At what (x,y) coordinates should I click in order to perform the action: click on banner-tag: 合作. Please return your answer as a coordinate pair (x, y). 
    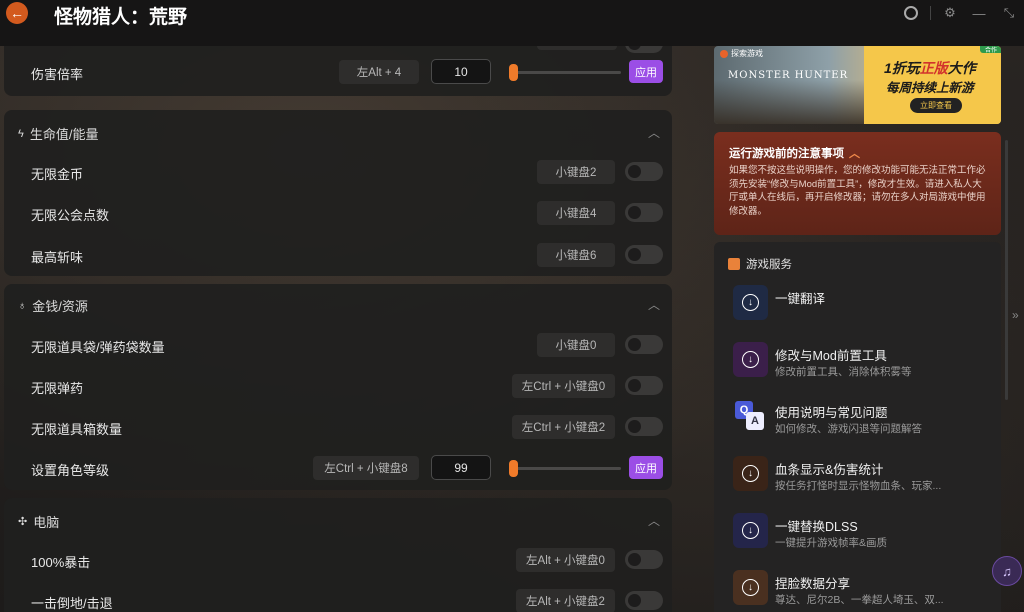
    Looking at the image, I should click on (990, 50).